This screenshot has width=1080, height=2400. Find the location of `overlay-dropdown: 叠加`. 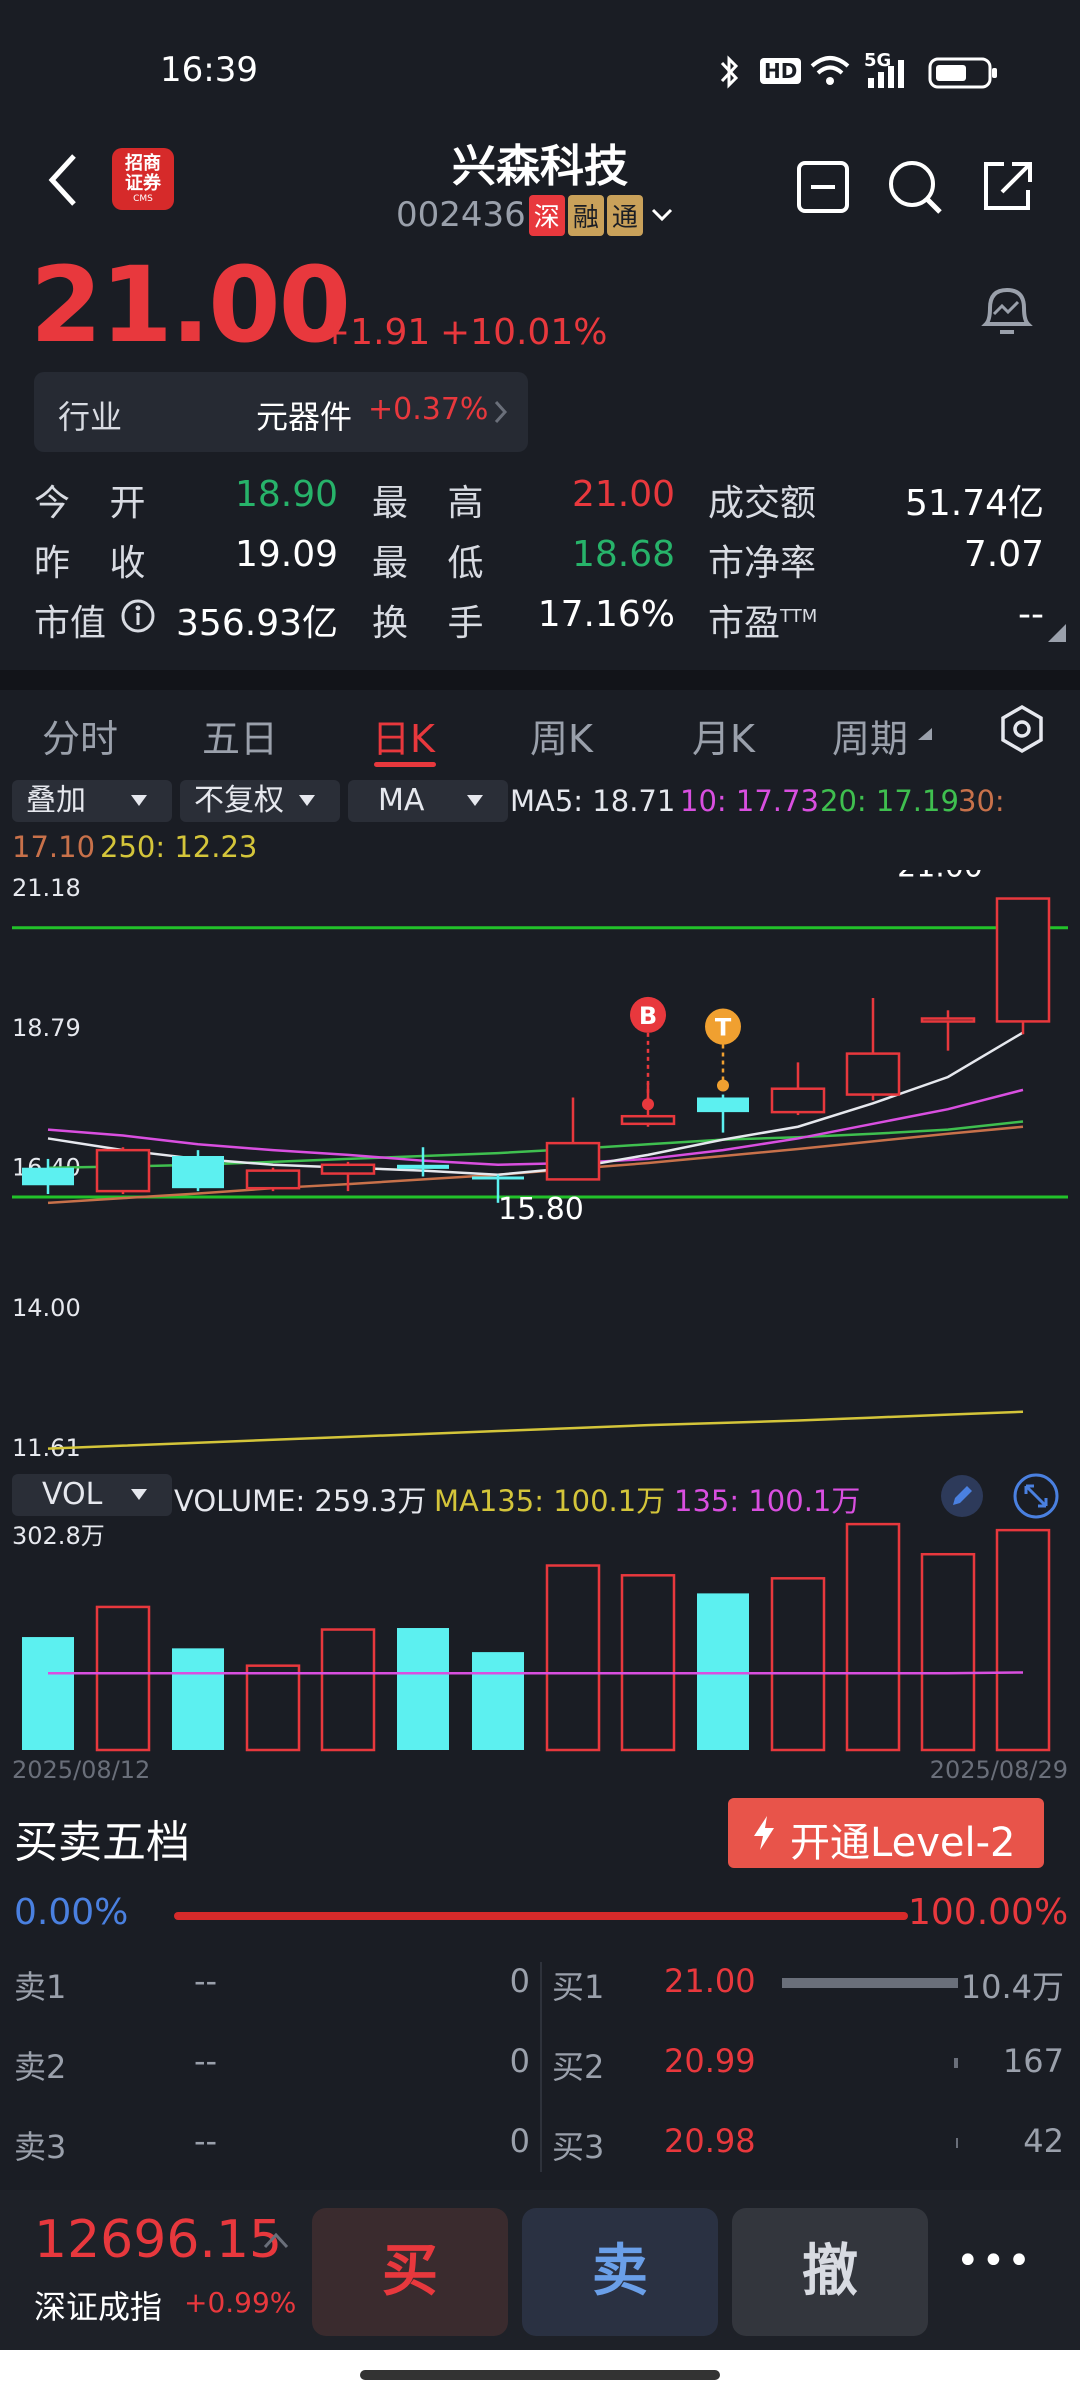

overlay-dropdown: 叠加 is located at coordinates (92, 801).